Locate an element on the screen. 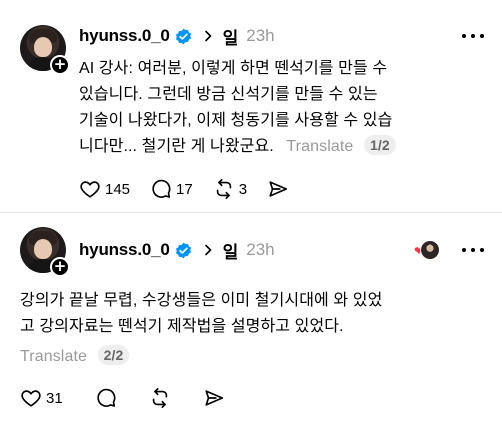 Image resolution: width=502 pixels, height=425 pixels. reply-button is located at coordinates (106, 398).